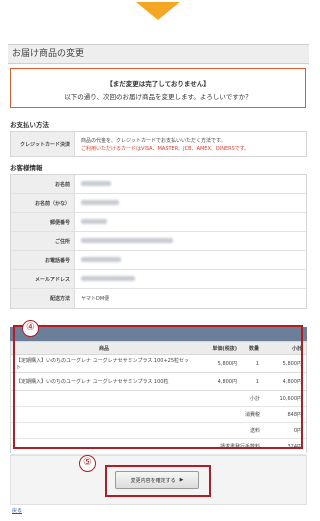 The image size is (320, 521). I want to click on confirm-change-button: 変更内容を確定する ▶, so click(157, 480).